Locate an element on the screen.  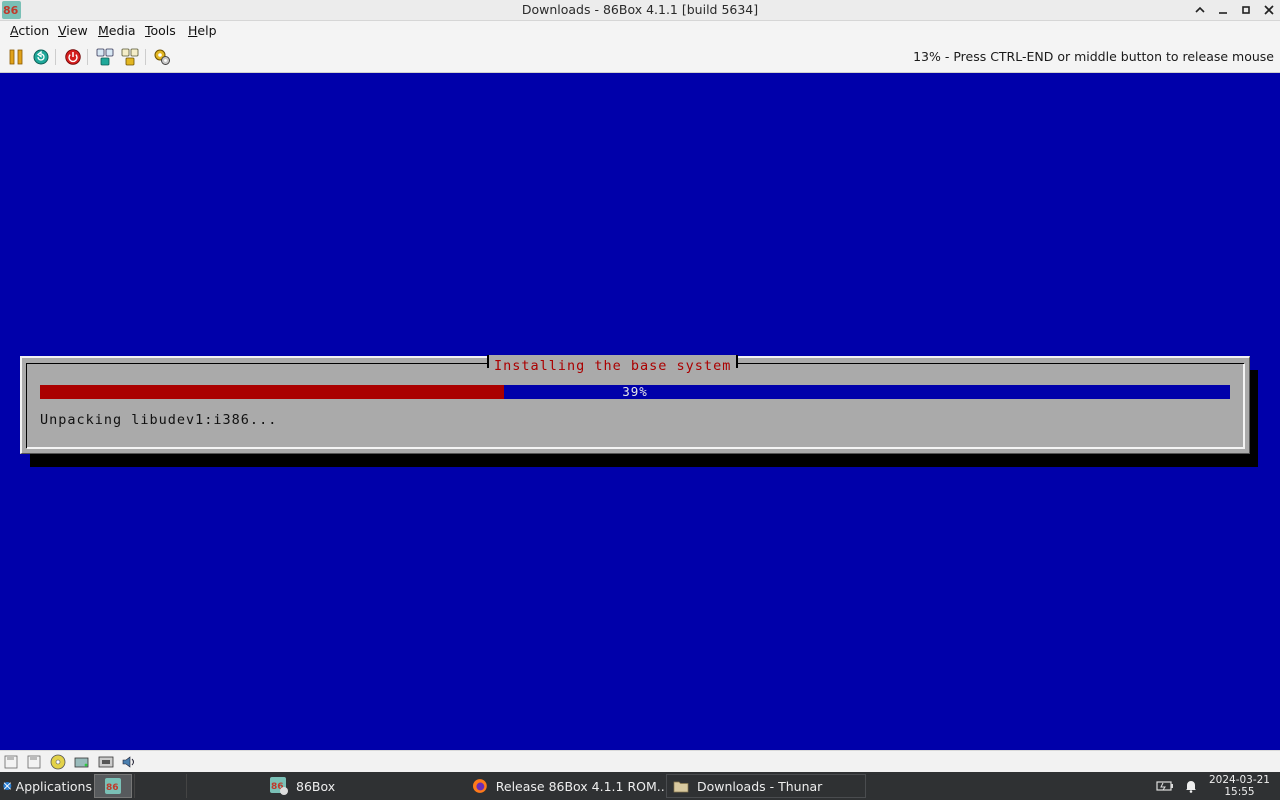
menu-help: Help is located at coordinates (202, 31).